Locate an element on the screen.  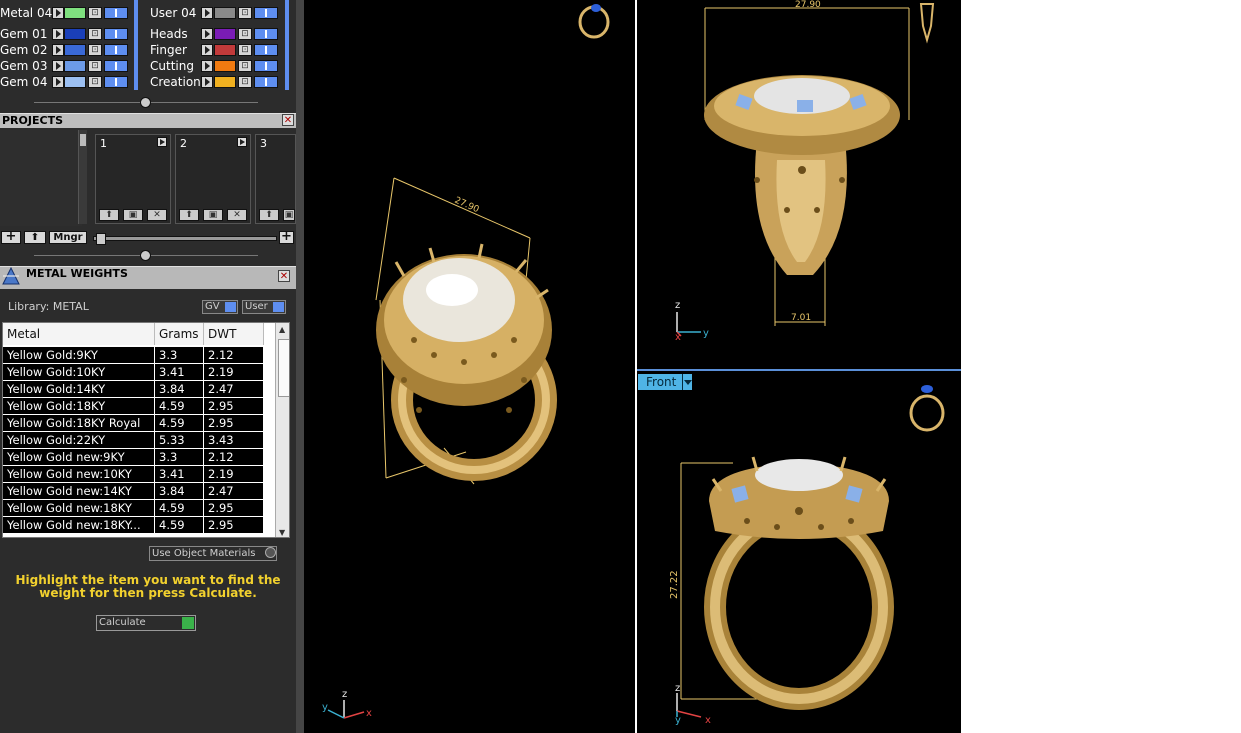
front-viewport: Front 27.22 z x y is located at coordinates (799, 552).